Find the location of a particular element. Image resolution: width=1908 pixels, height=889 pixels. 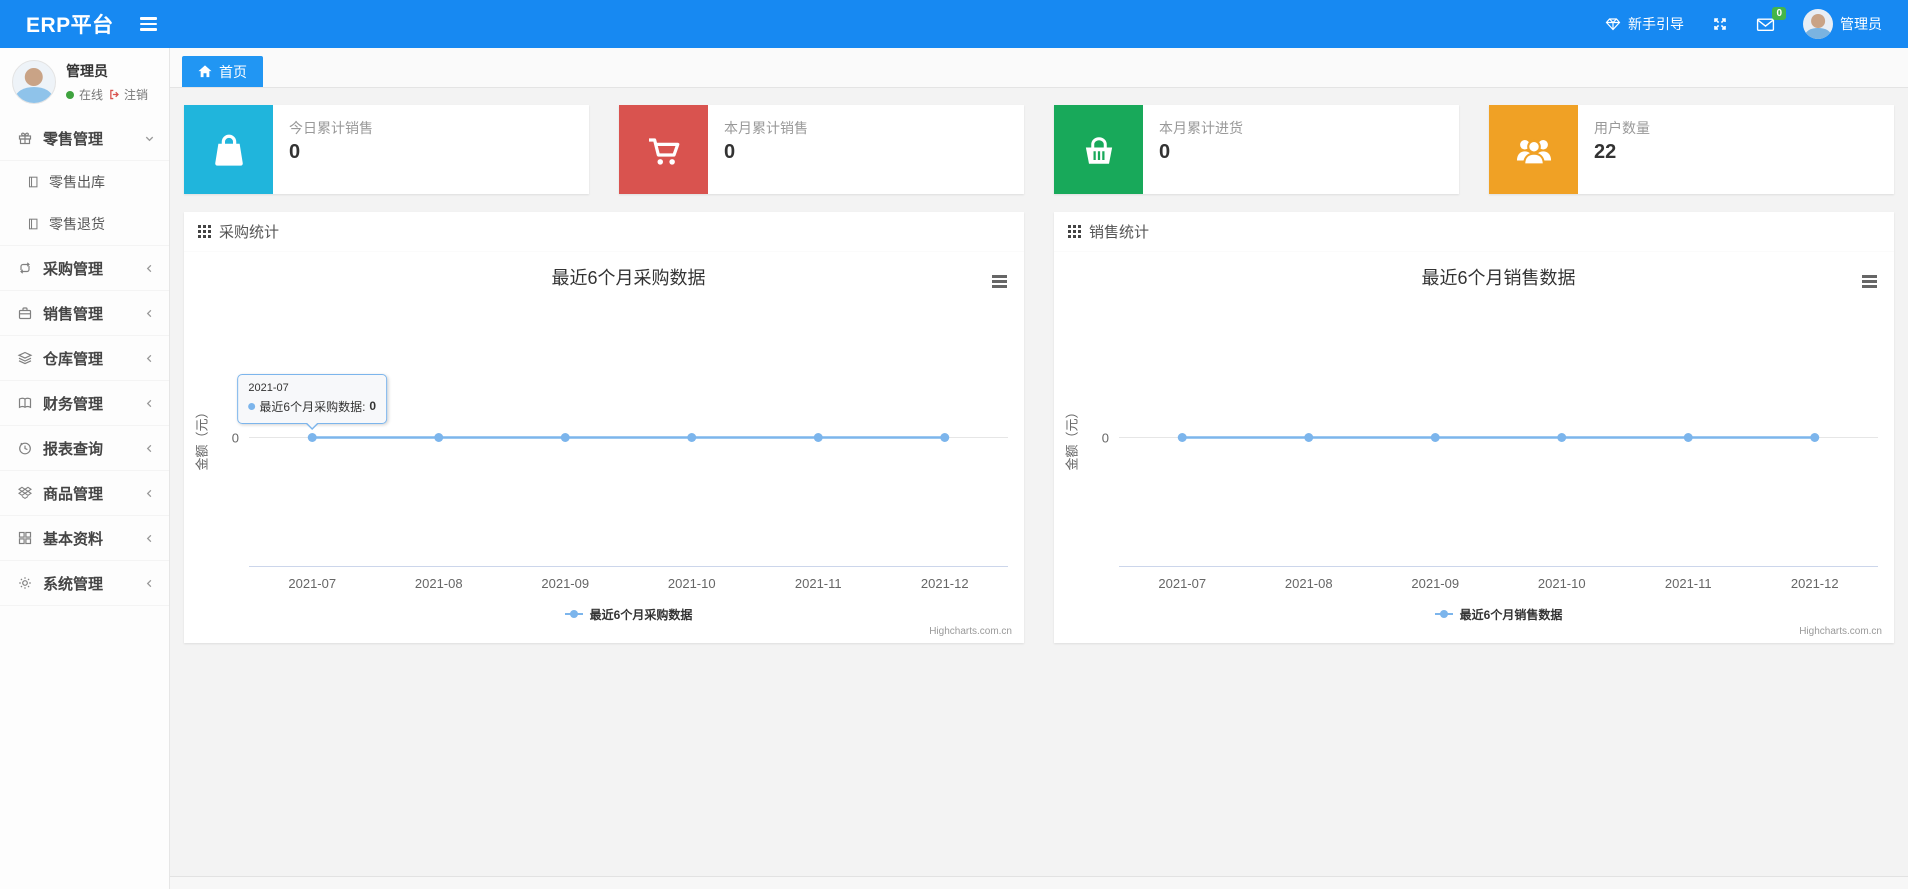

sidebar-item-sales: 销售管理 is located at coordinates (84, 313).